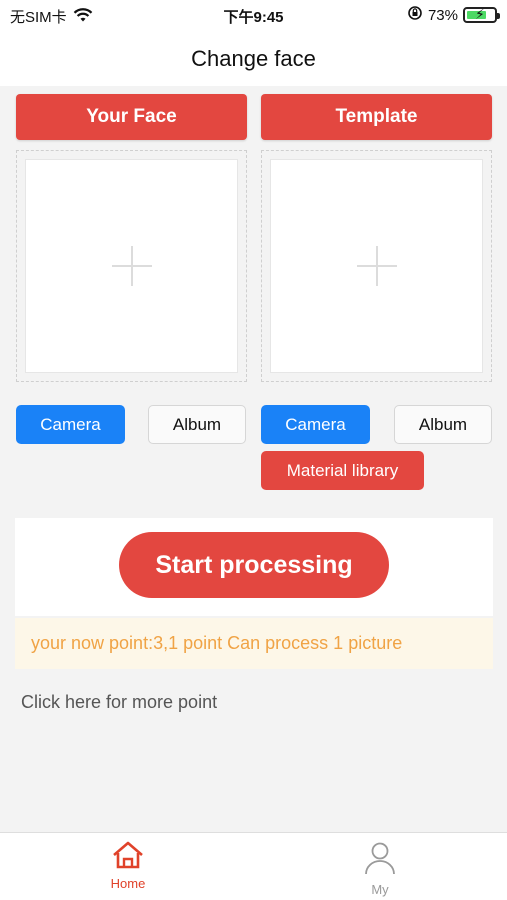  I want to click on charging-icon: ⚡, so click(480, 14).